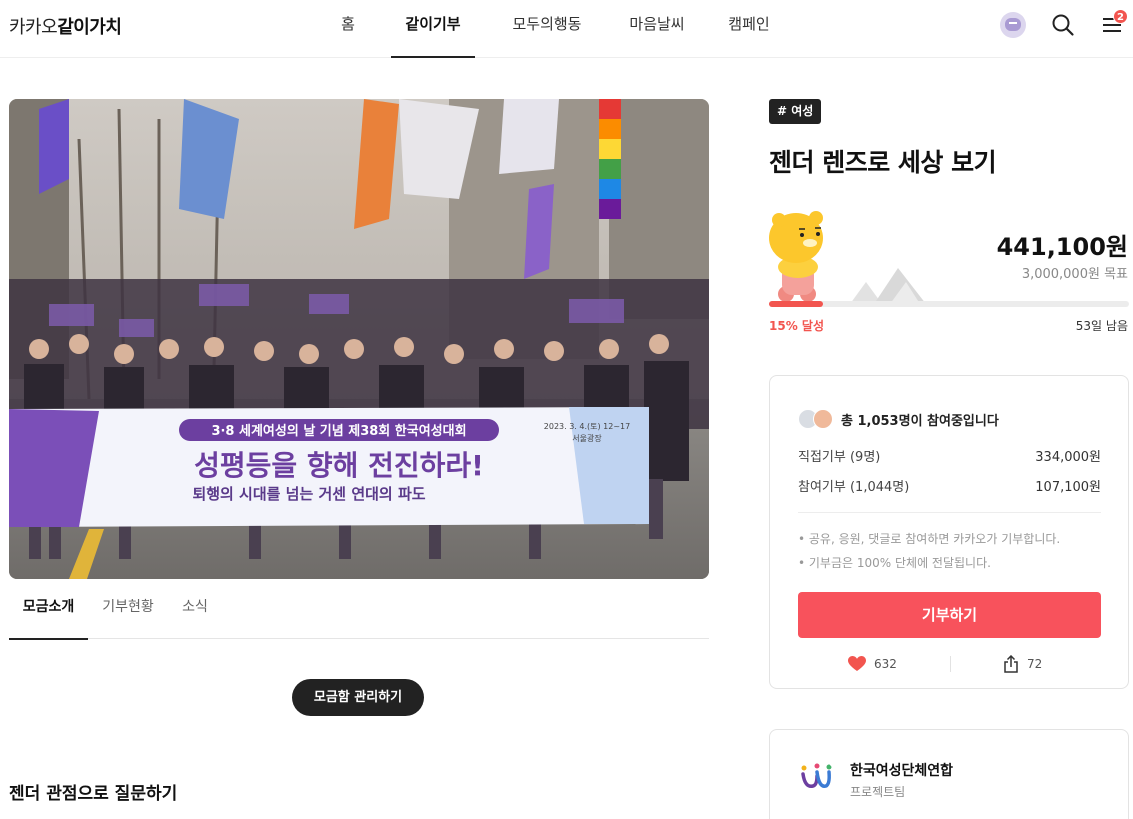 The width and height of the screenshot is (1133, 819). Describe the element at coordinates (929, 539) in the screenshot. I see `info-note: • 공유, 응원, 댓글로 참여하면 카카오가 기부합니다.` at that location.